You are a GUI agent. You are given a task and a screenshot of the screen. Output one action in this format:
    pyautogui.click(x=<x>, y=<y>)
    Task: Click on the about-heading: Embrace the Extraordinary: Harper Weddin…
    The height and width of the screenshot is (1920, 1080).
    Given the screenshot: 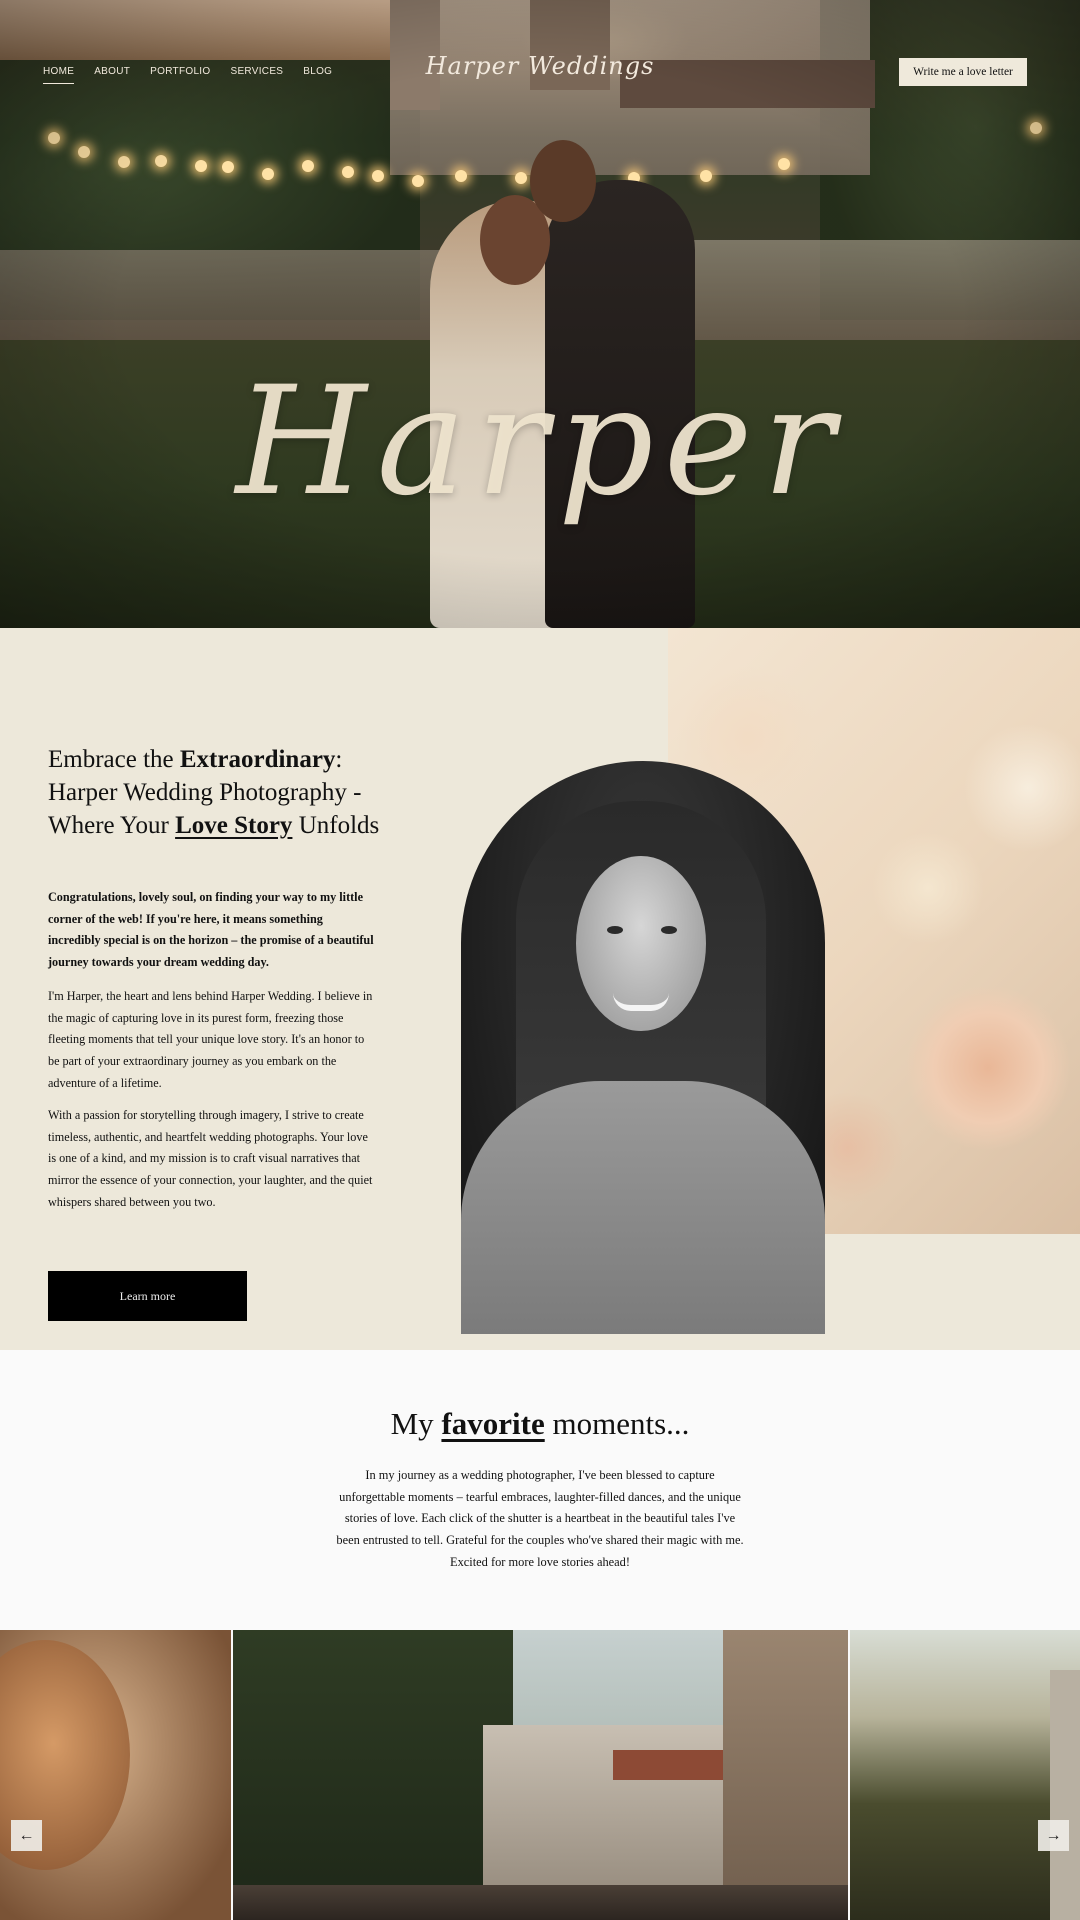 What is the action you would take?
    pyautogui.click(x=214, y=792)
    